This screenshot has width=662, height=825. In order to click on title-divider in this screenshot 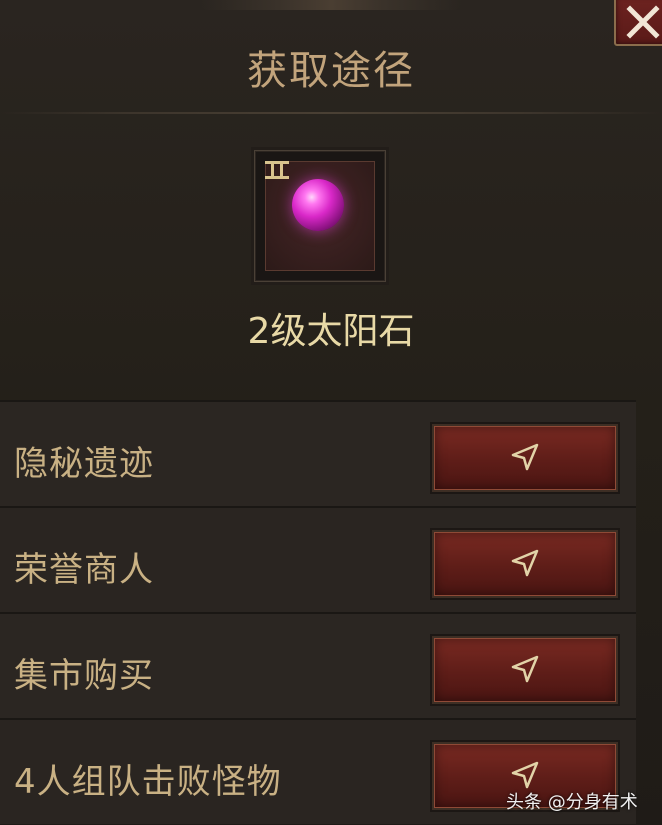, I will do `click(331, 113)`.